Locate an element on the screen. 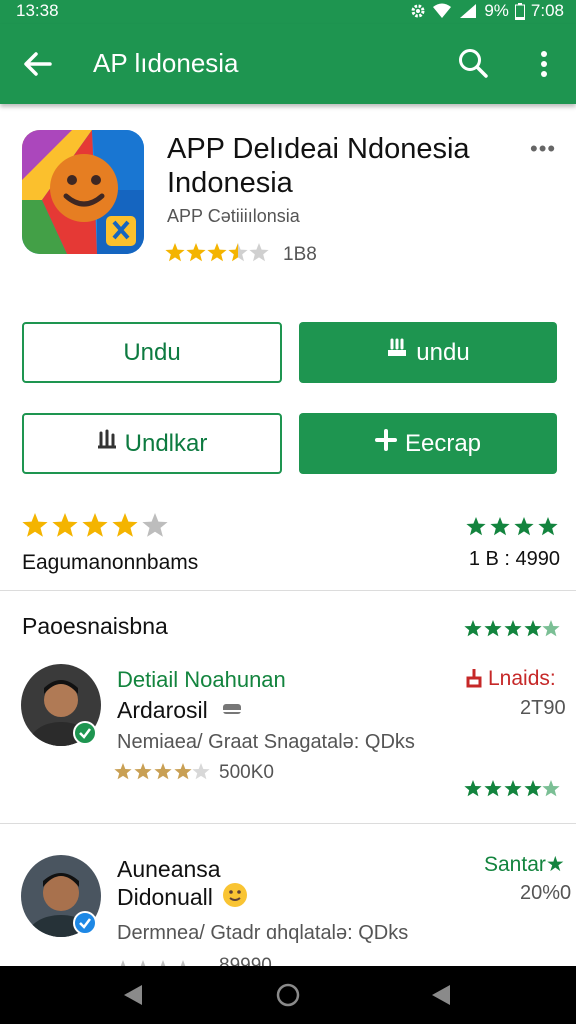 The width and height of the screenshot is (576, 1024). app-title: APP Delıdeai Ndonesia Indonesia is located at coordinates (318, 166).